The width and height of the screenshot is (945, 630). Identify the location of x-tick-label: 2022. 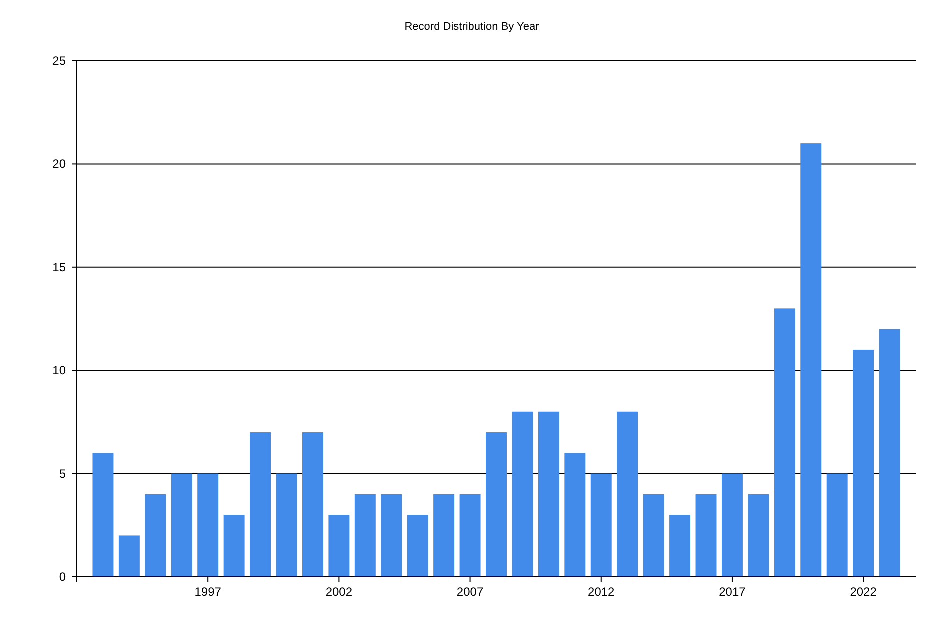
(863, 592).